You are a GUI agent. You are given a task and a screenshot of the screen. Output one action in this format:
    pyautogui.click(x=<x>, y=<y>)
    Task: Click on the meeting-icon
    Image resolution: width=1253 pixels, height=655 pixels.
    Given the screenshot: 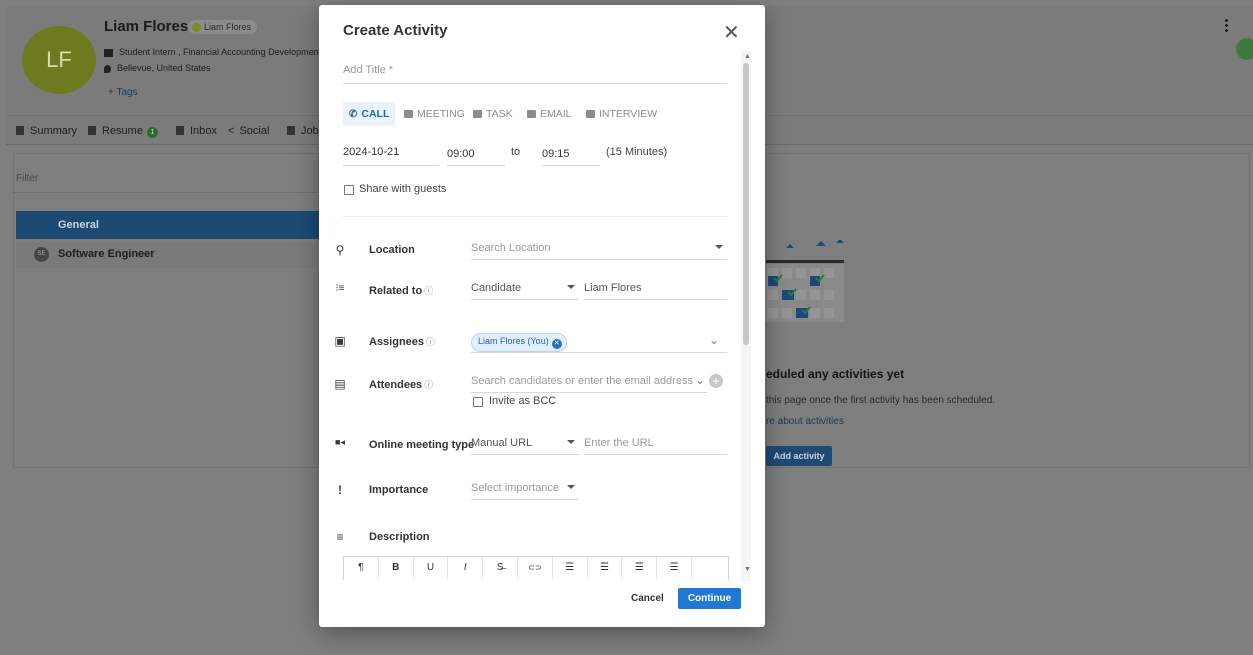 What is the action you would take?
    pyautogui.click(x=408, y=114)
    